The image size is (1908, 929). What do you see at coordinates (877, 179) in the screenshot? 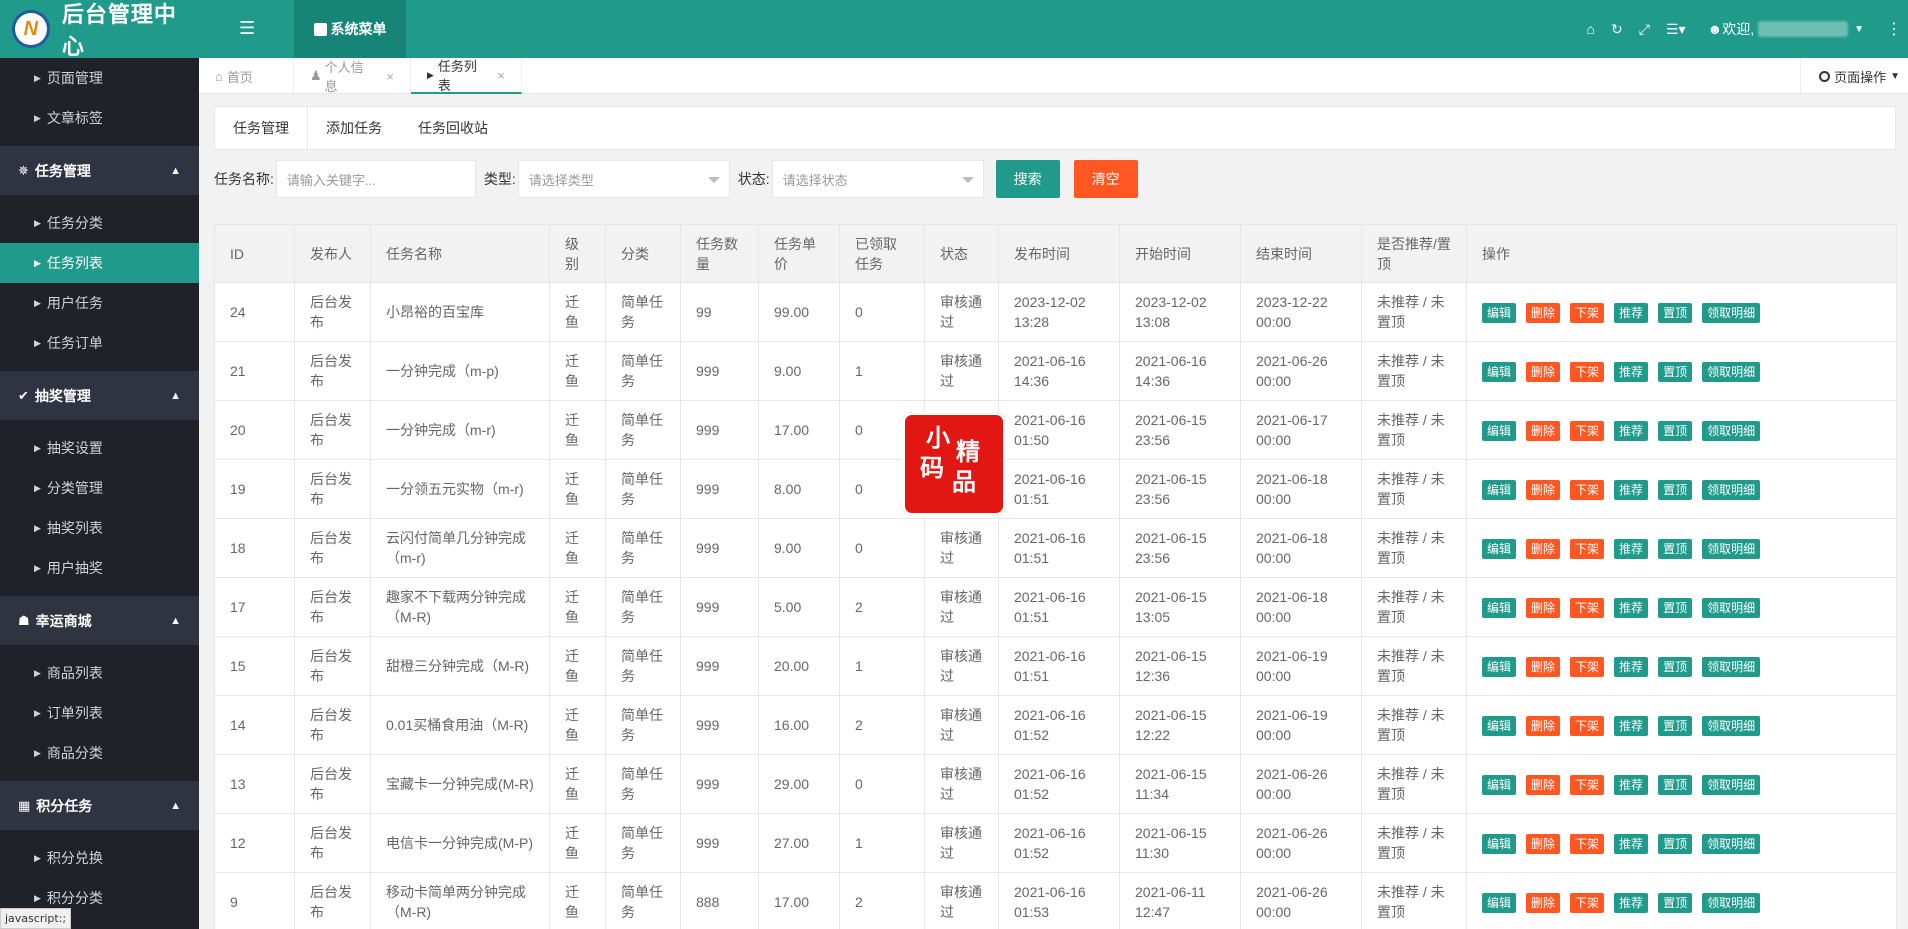
I see `status-select: 请选择状态` at bounding box center [877, 179].